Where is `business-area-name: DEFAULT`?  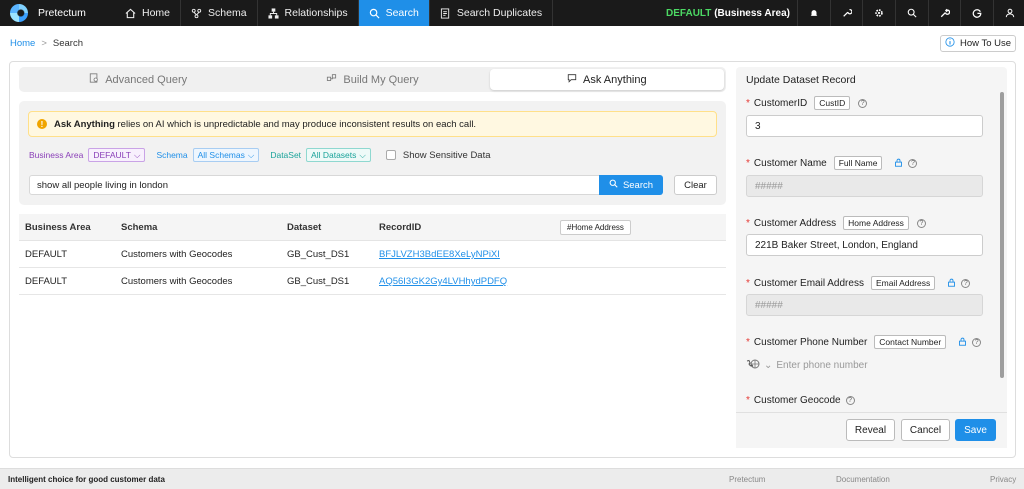
business-area-name: DEFAULT is located at coordinates (689, 13).